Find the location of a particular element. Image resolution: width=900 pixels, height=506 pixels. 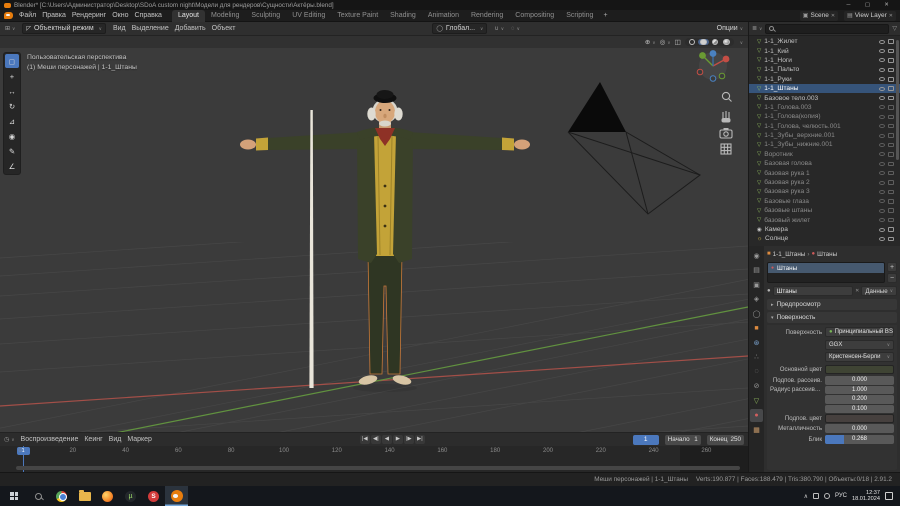

outliner-item: ◉ Камера is located at coordinates (824, 229).